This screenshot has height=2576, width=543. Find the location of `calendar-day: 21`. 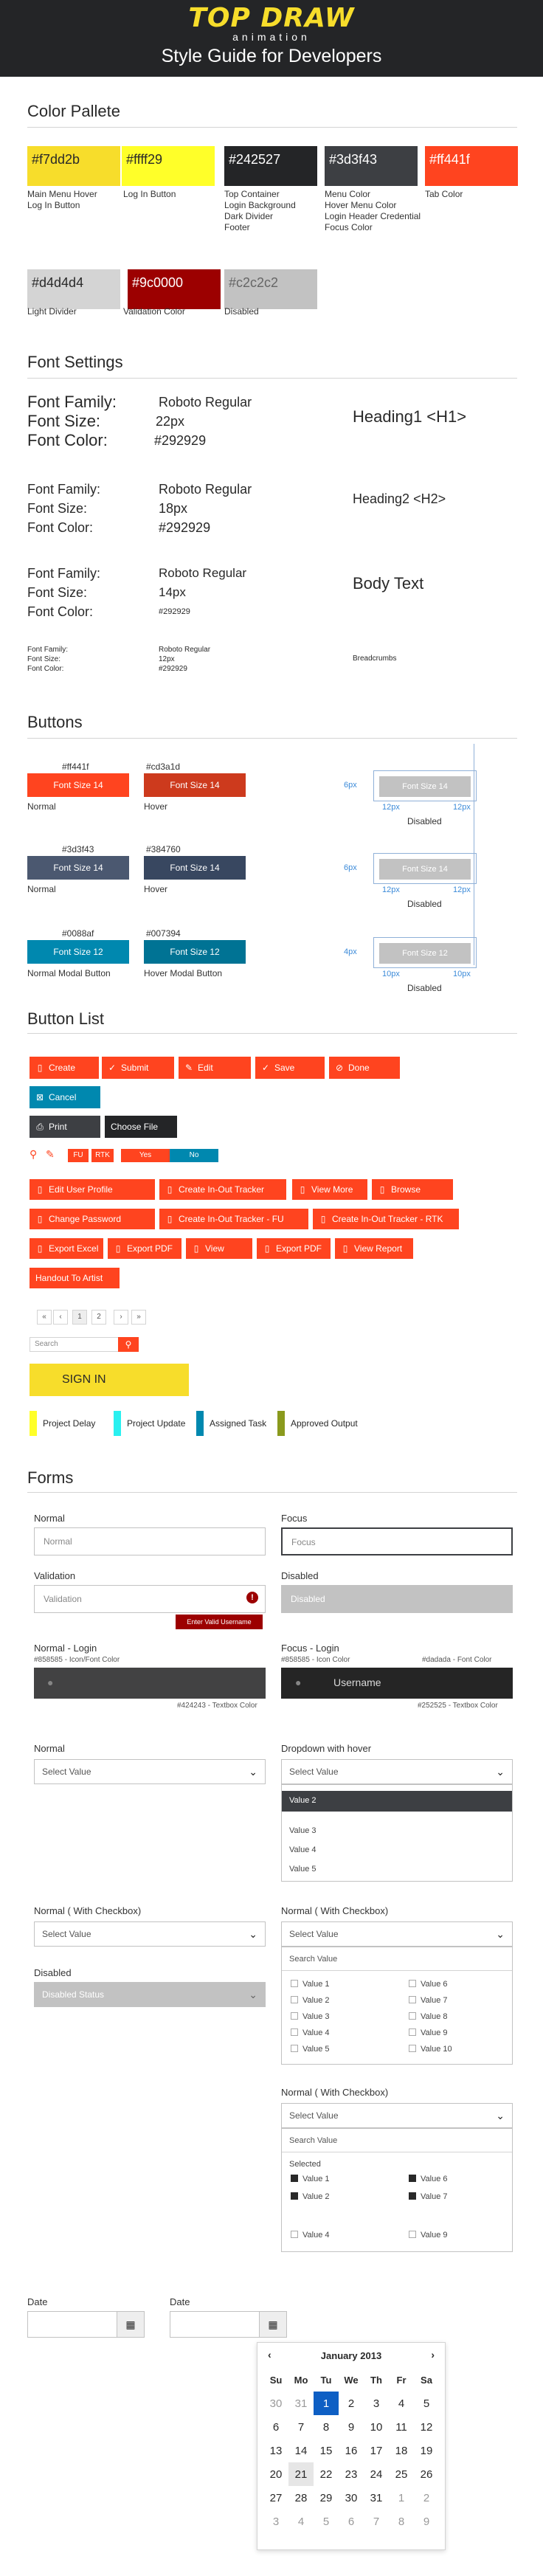

calendar-day: 21 is located at coordinates (301, 2474).